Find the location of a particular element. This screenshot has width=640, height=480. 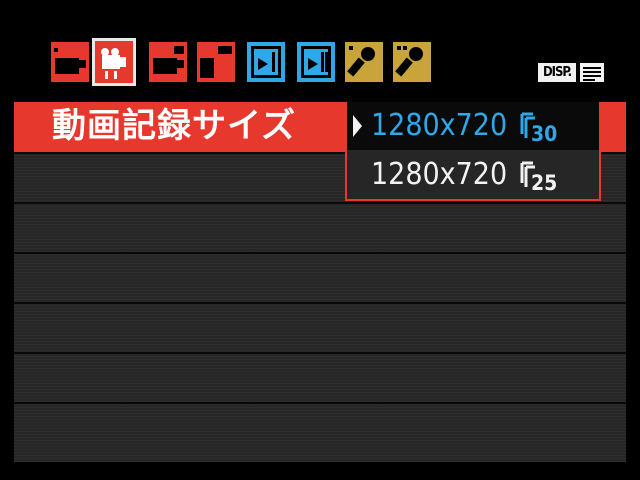

info-list-icon is located at coordinates (592, 72).